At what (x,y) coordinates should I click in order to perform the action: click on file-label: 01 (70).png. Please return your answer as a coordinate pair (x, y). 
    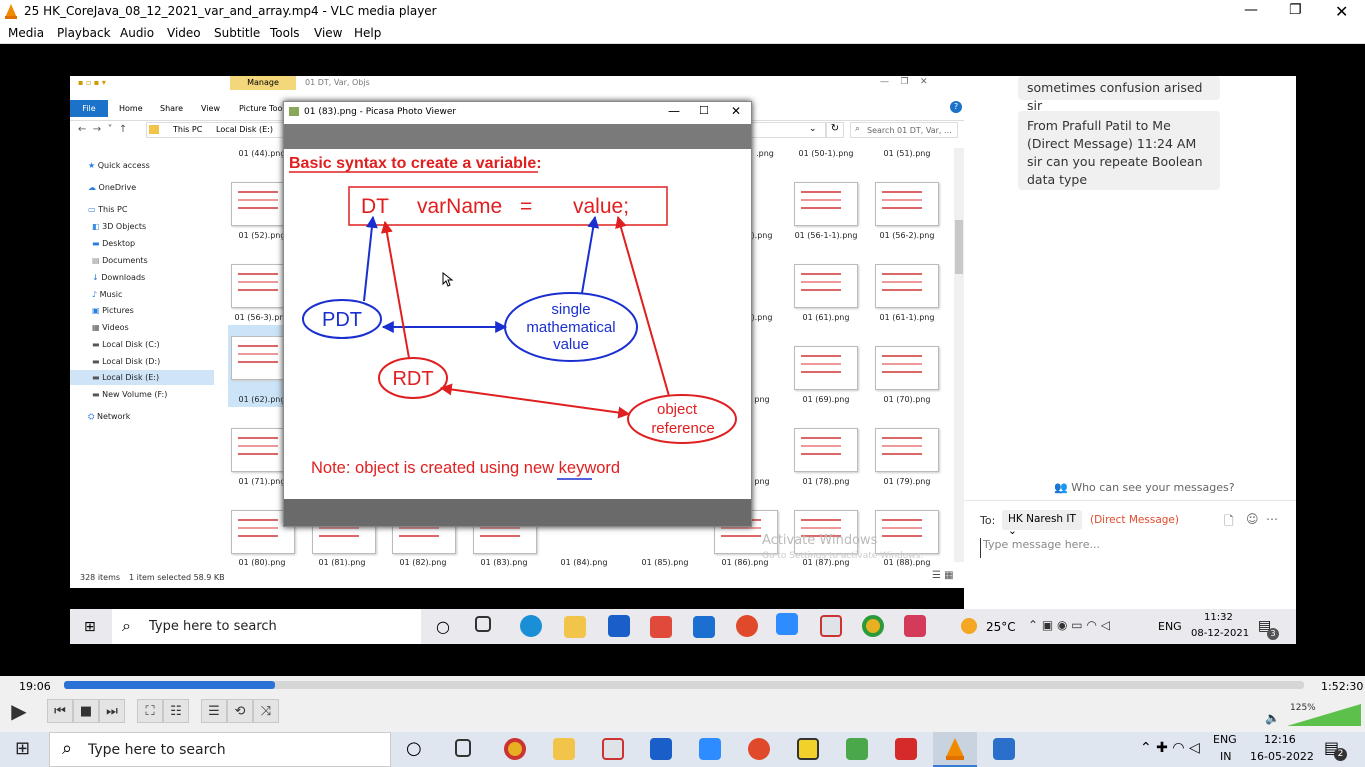
    Looking at the image, I should click on (907, 399).